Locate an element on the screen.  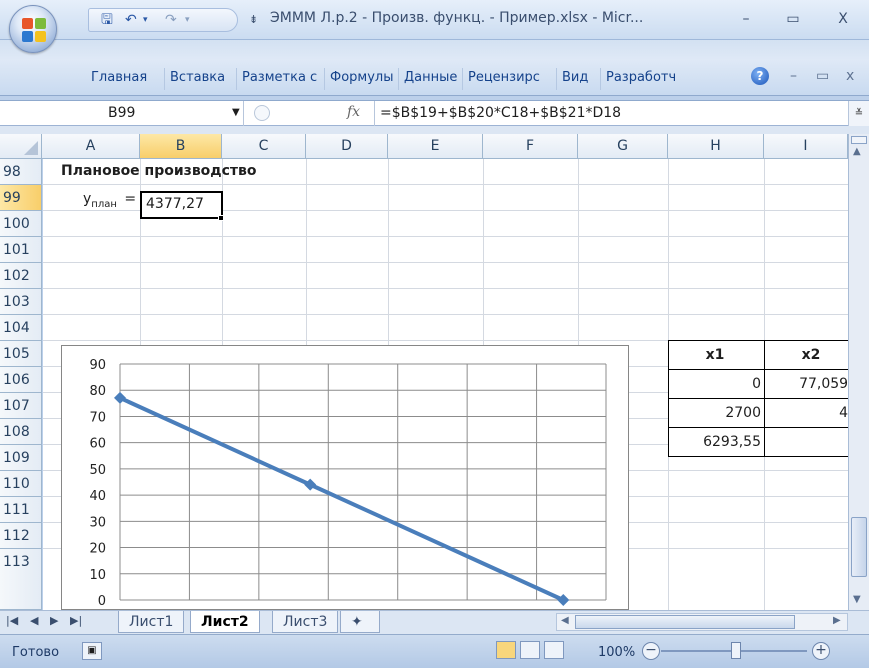
next-sheet-icon: ▶ is located at coordinates (54, 620).